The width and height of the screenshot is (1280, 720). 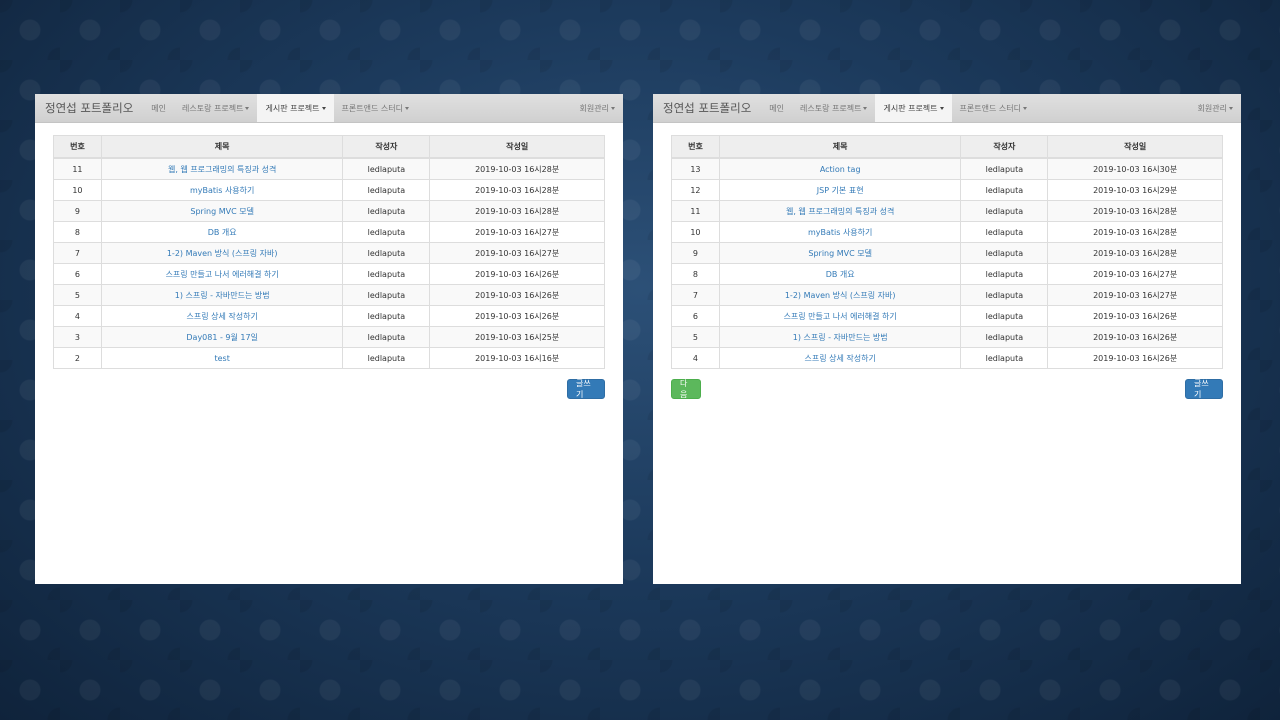 I want to click on post-title-link: Day081 - 9월 17일, so click(x=222, y=337).